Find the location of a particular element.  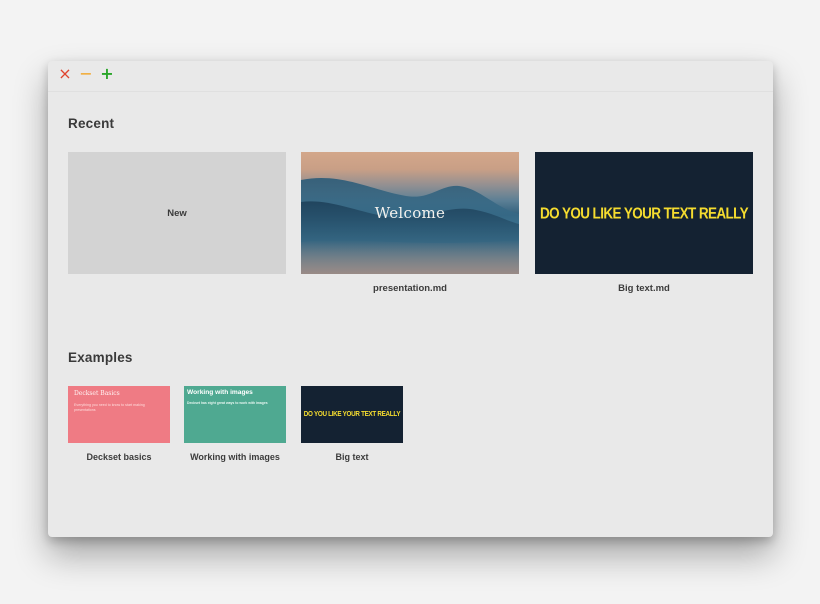

minimize-icon: − is located at coordinates (86, 74).